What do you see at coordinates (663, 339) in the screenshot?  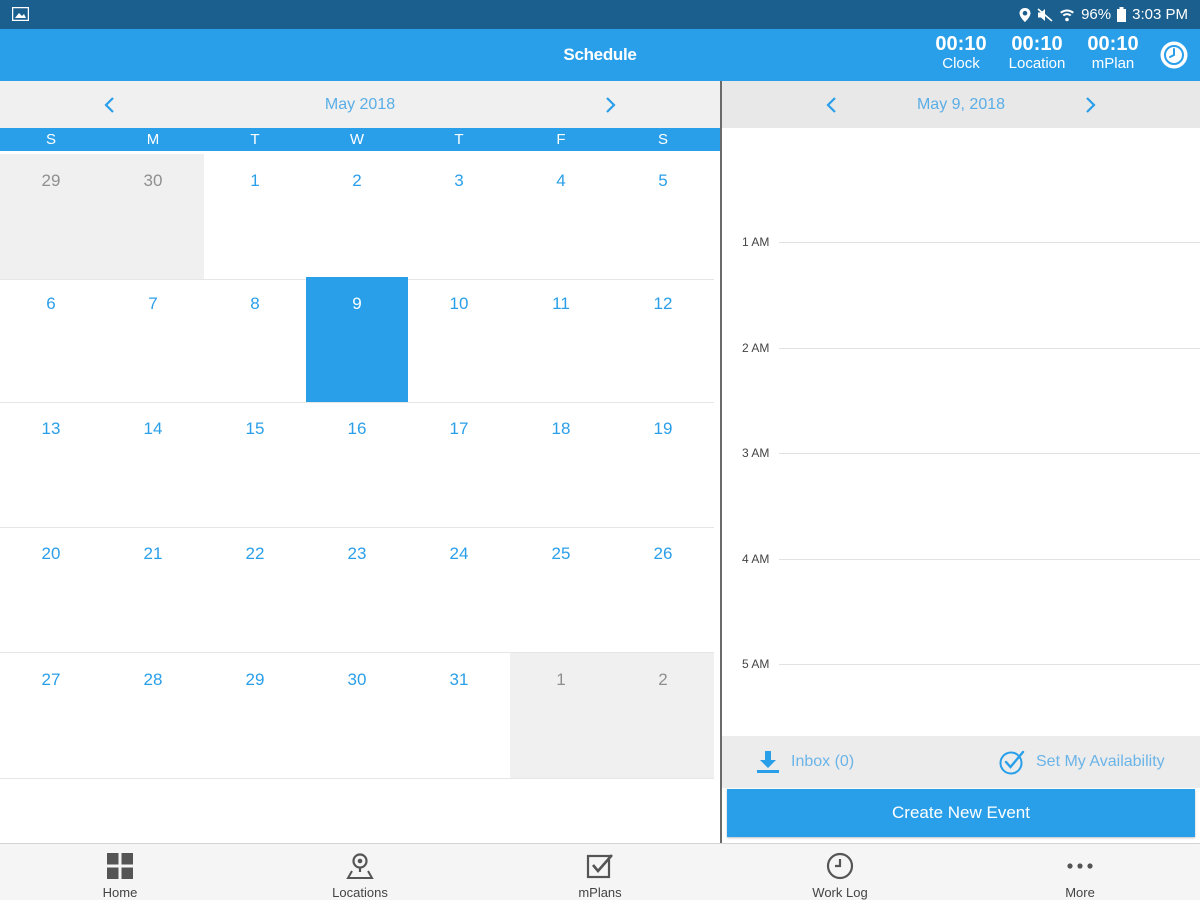 I see `day-cell: 12` at bounding box center [663, 339].